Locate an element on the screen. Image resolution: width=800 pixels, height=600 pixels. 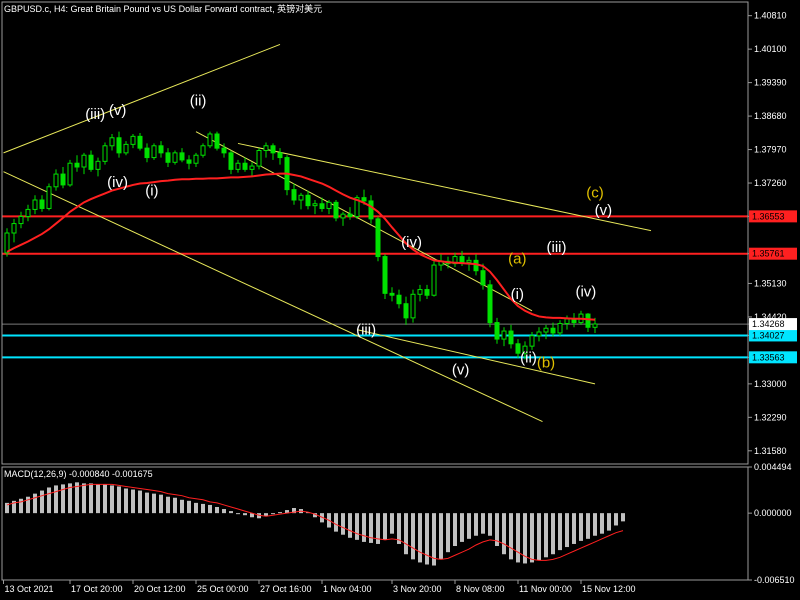
macd-pane is located at coordinates (315, 524).